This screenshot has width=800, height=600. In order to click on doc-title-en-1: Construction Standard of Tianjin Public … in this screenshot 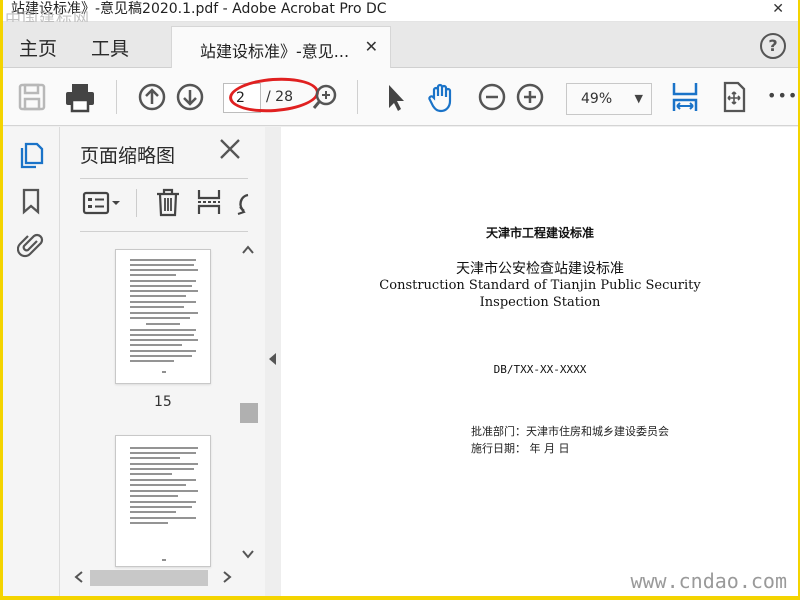, I will do `click(540, 285)`.